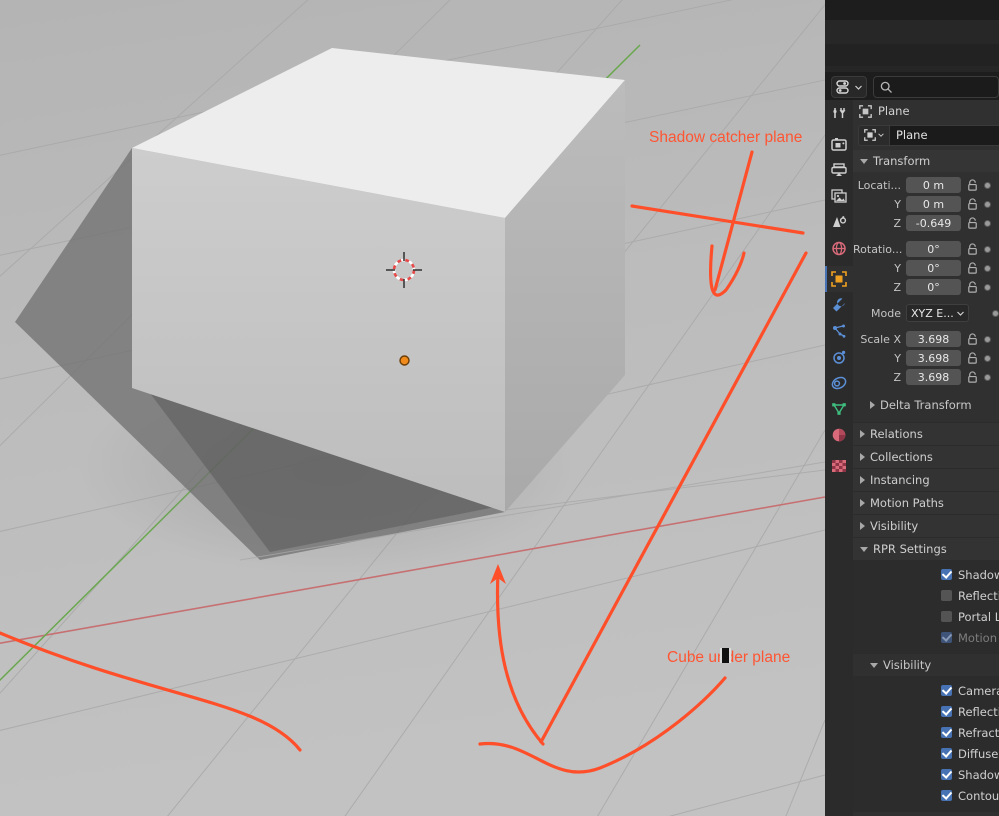 This screenshot has width=999, height=816. I want to click on tab-output, so click(839, 170).